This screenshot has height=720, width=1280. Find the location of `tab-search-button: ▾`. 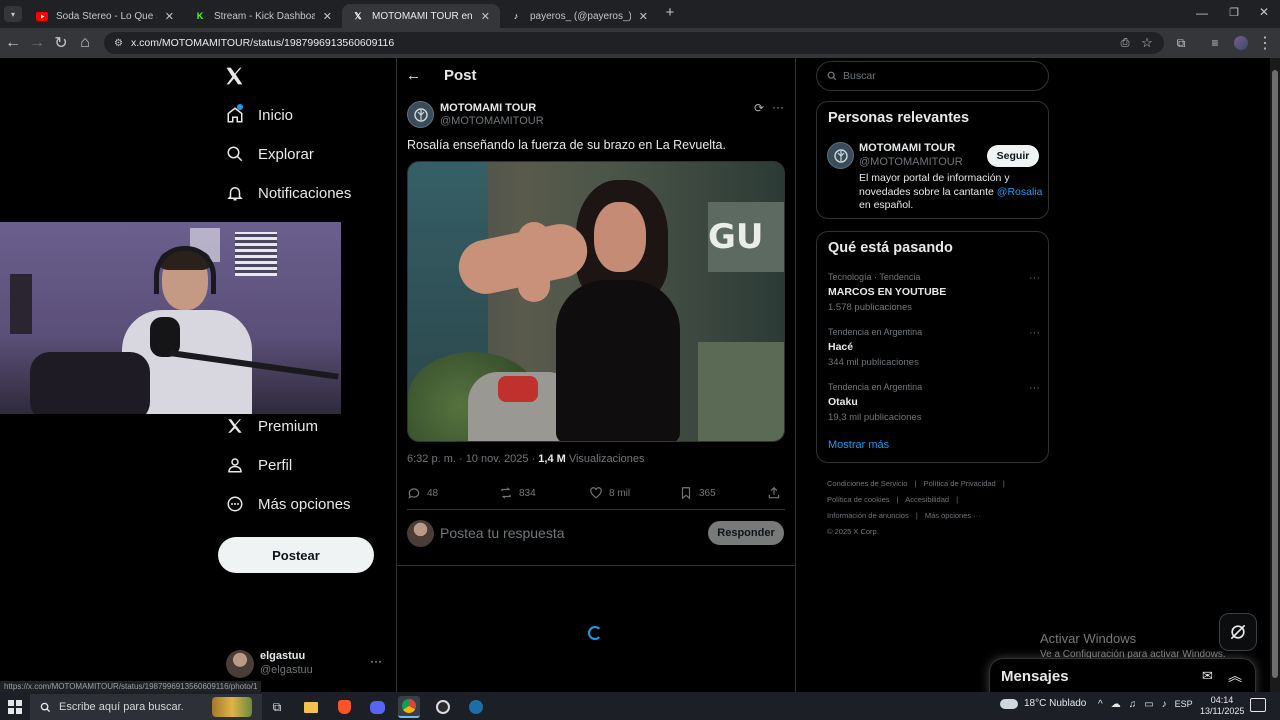

tab-search-button: ▾ is located at coordinates (13, 14).